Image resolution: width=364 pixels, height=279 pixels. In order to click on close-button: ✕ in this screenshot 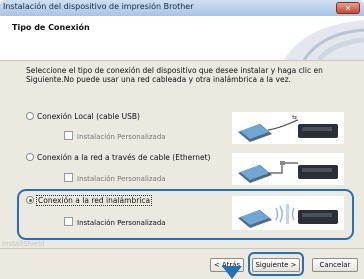, I will do `click(348, 8)`.